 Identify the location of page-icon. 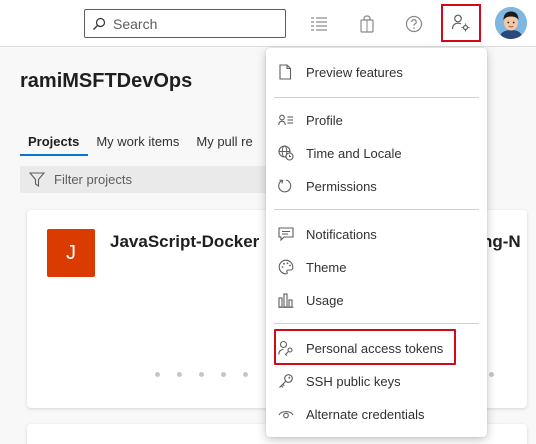
(286, 72).